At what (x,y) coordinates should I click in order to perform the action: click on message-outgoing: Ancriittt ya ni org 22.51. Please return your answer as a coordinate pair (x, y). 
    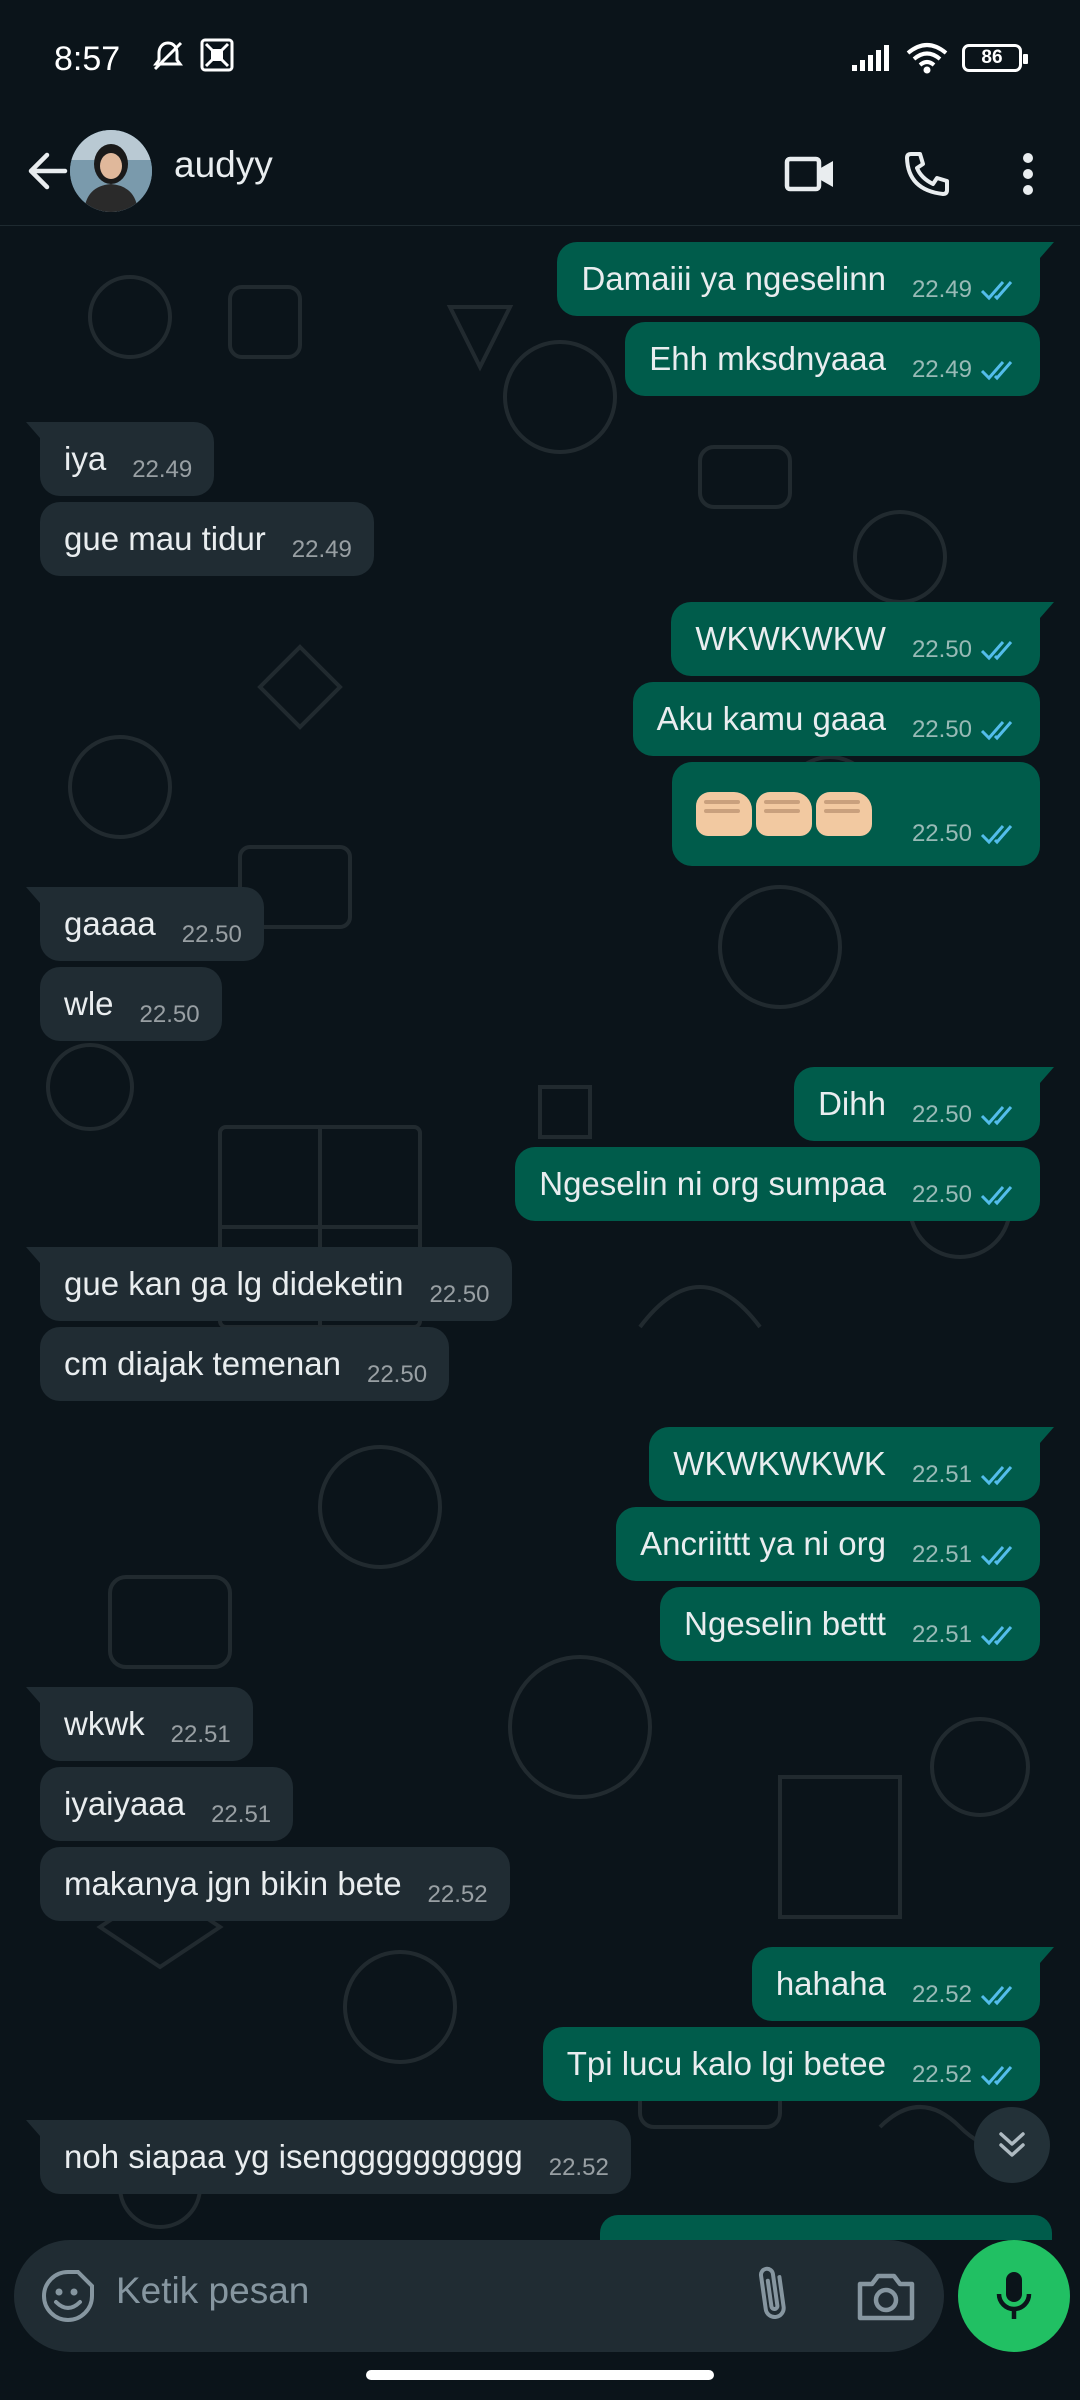
    Looking at the image, I should click on (828, 1544).